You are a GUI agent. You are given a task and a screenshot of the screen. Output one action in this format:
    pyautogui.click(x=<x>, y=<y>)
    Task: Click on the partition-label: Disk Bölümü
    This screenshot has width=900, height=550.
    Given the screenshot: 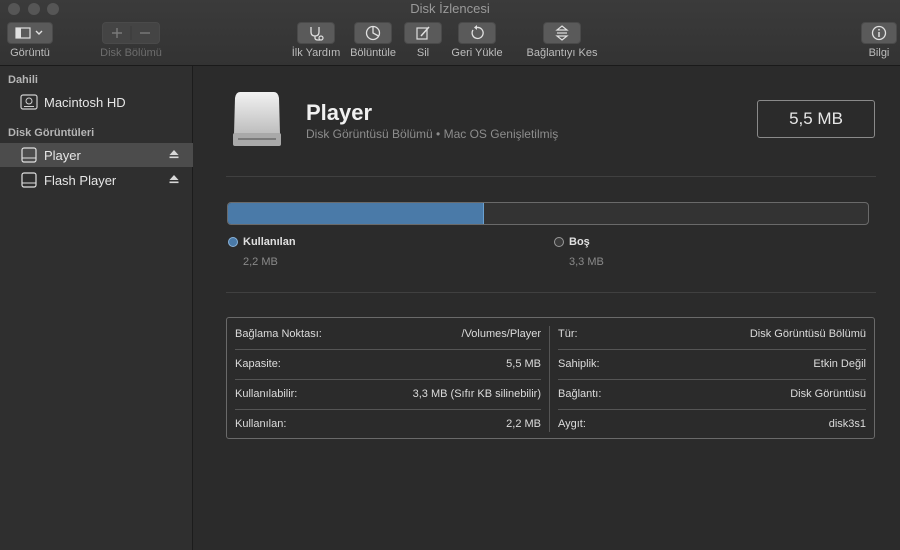 What is the action you would take?
    pyautogui.click(x=131, y=53)
    